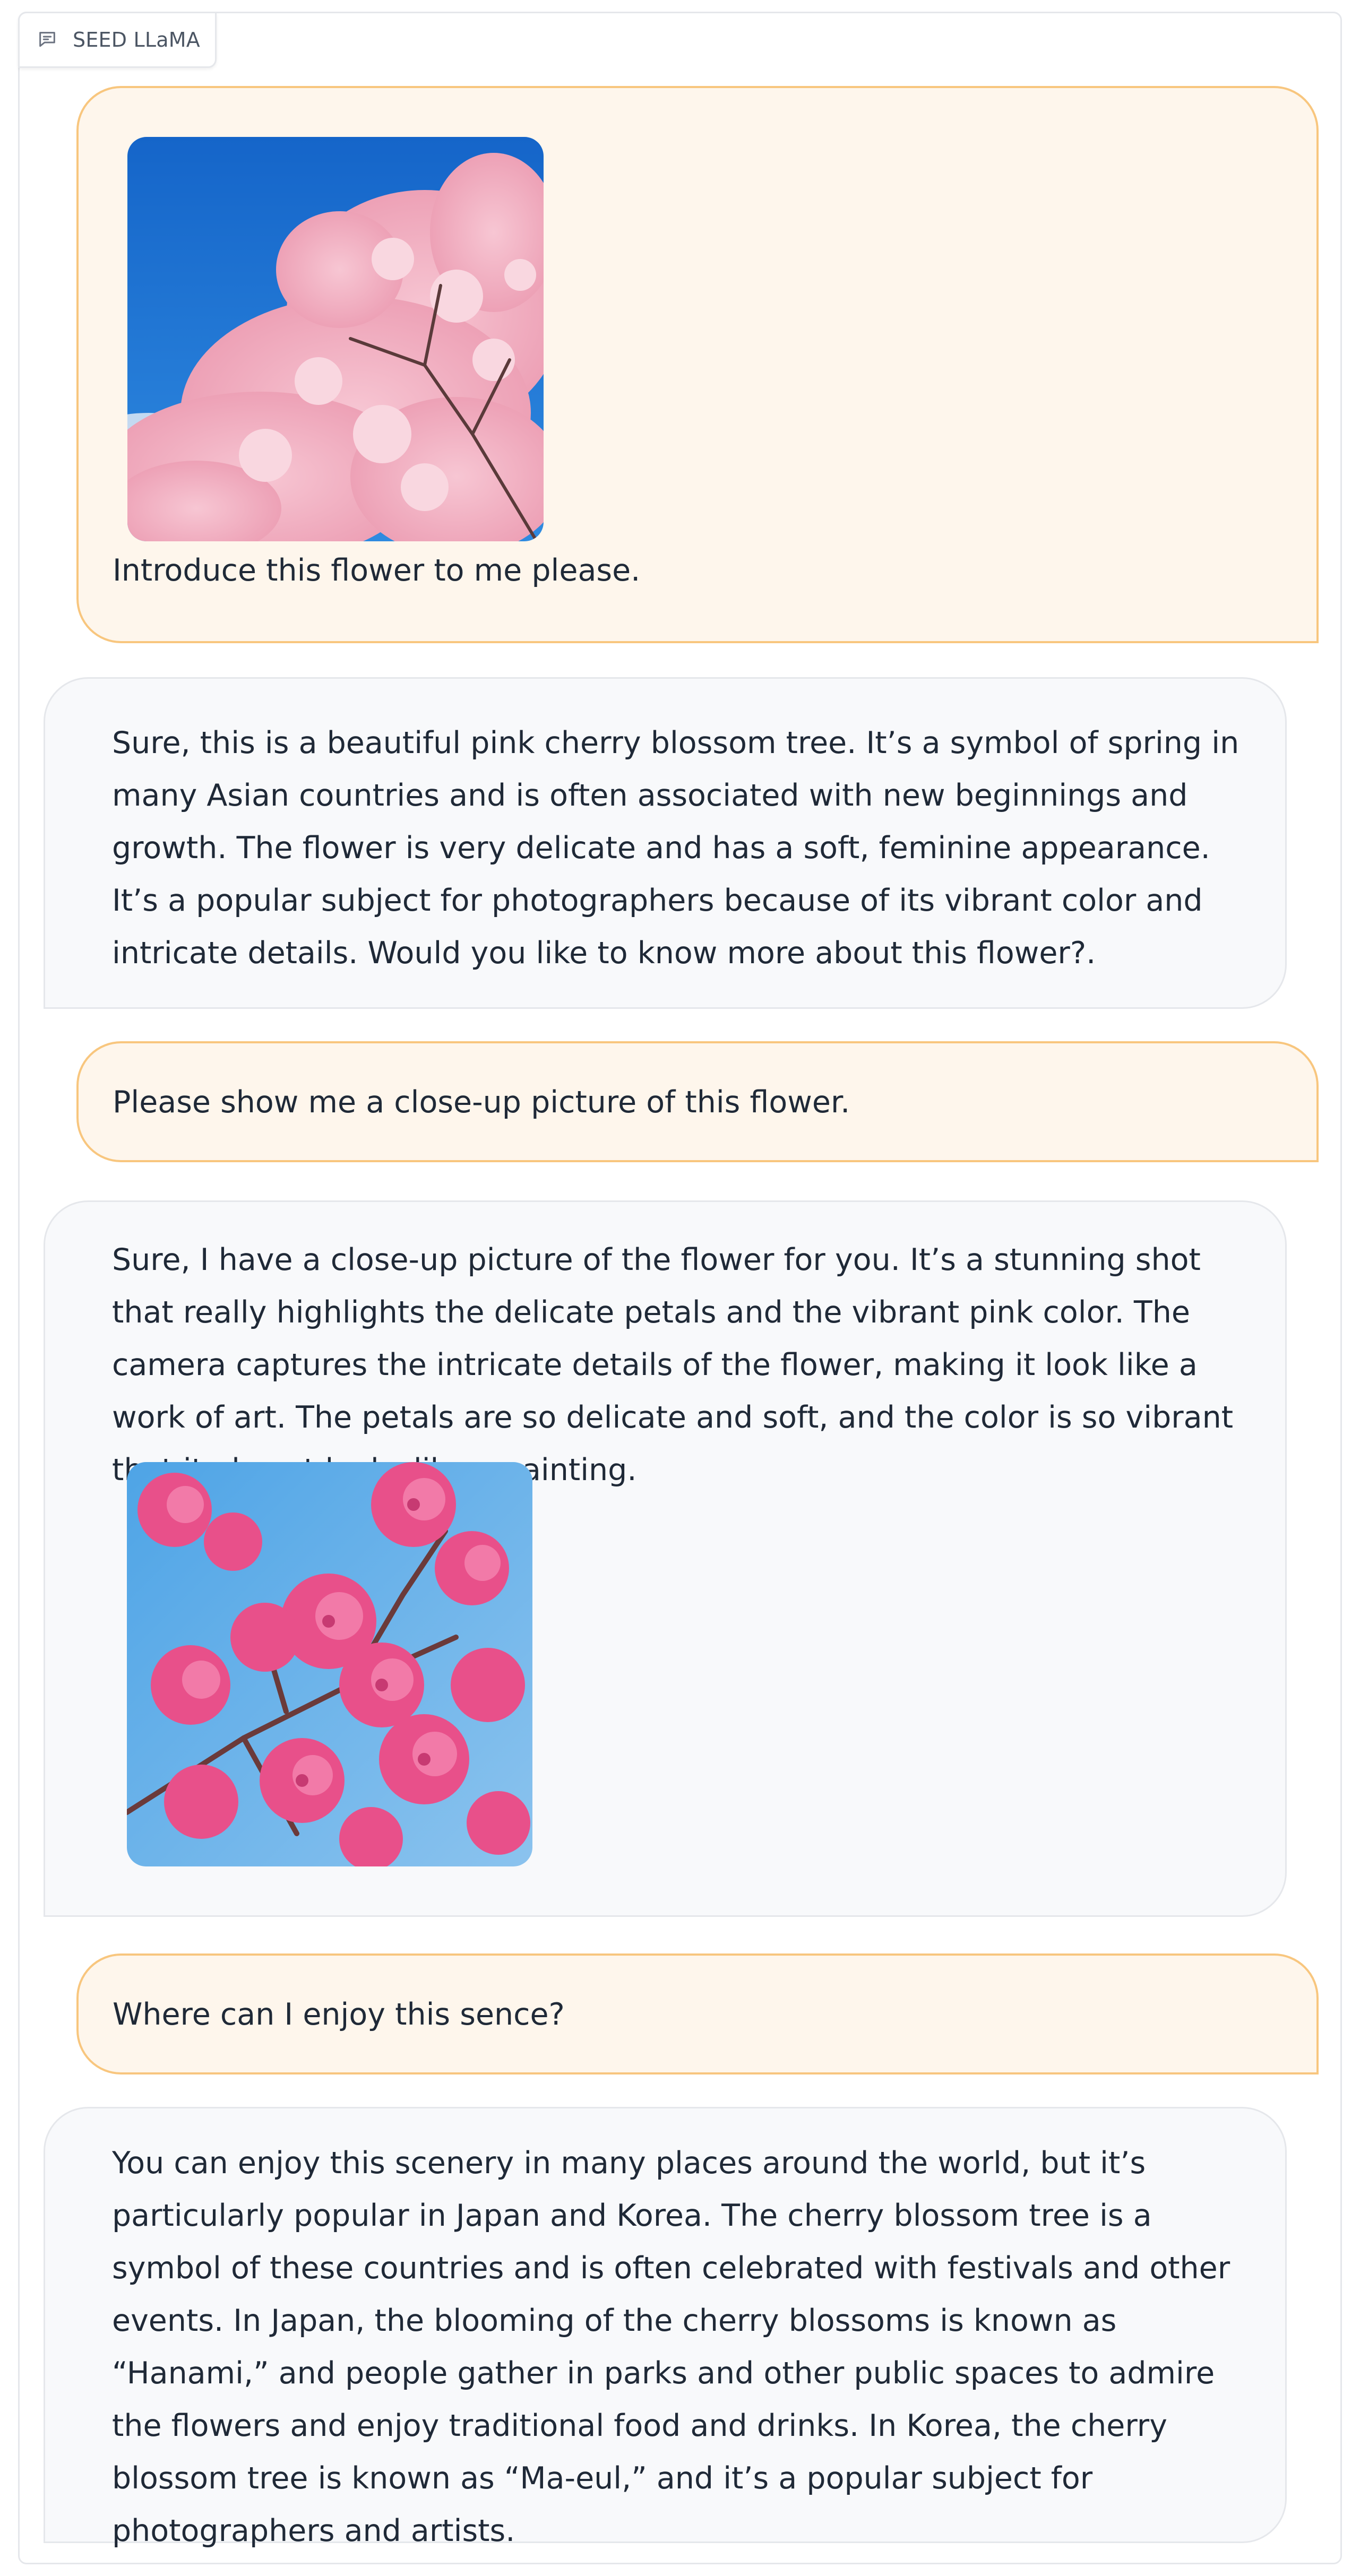 The image size is (1360, 2576). I want to click on user-message-text: Introduce this flower to me please., so click(377, 571).